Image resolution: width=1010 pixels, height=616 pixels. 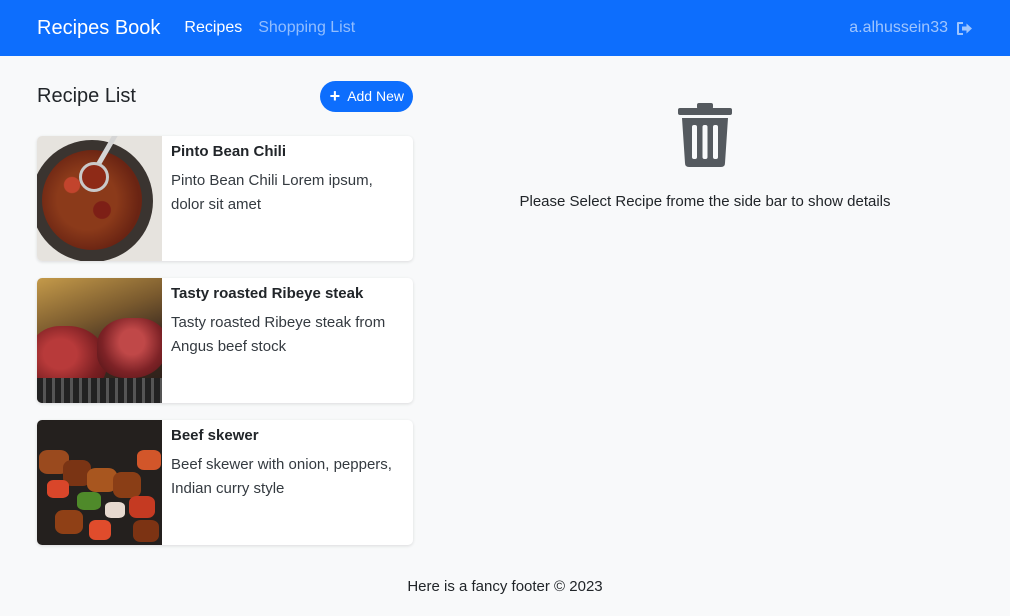 I want to click on nav-link-recipes: Recipes, so click(x=213, y=28).